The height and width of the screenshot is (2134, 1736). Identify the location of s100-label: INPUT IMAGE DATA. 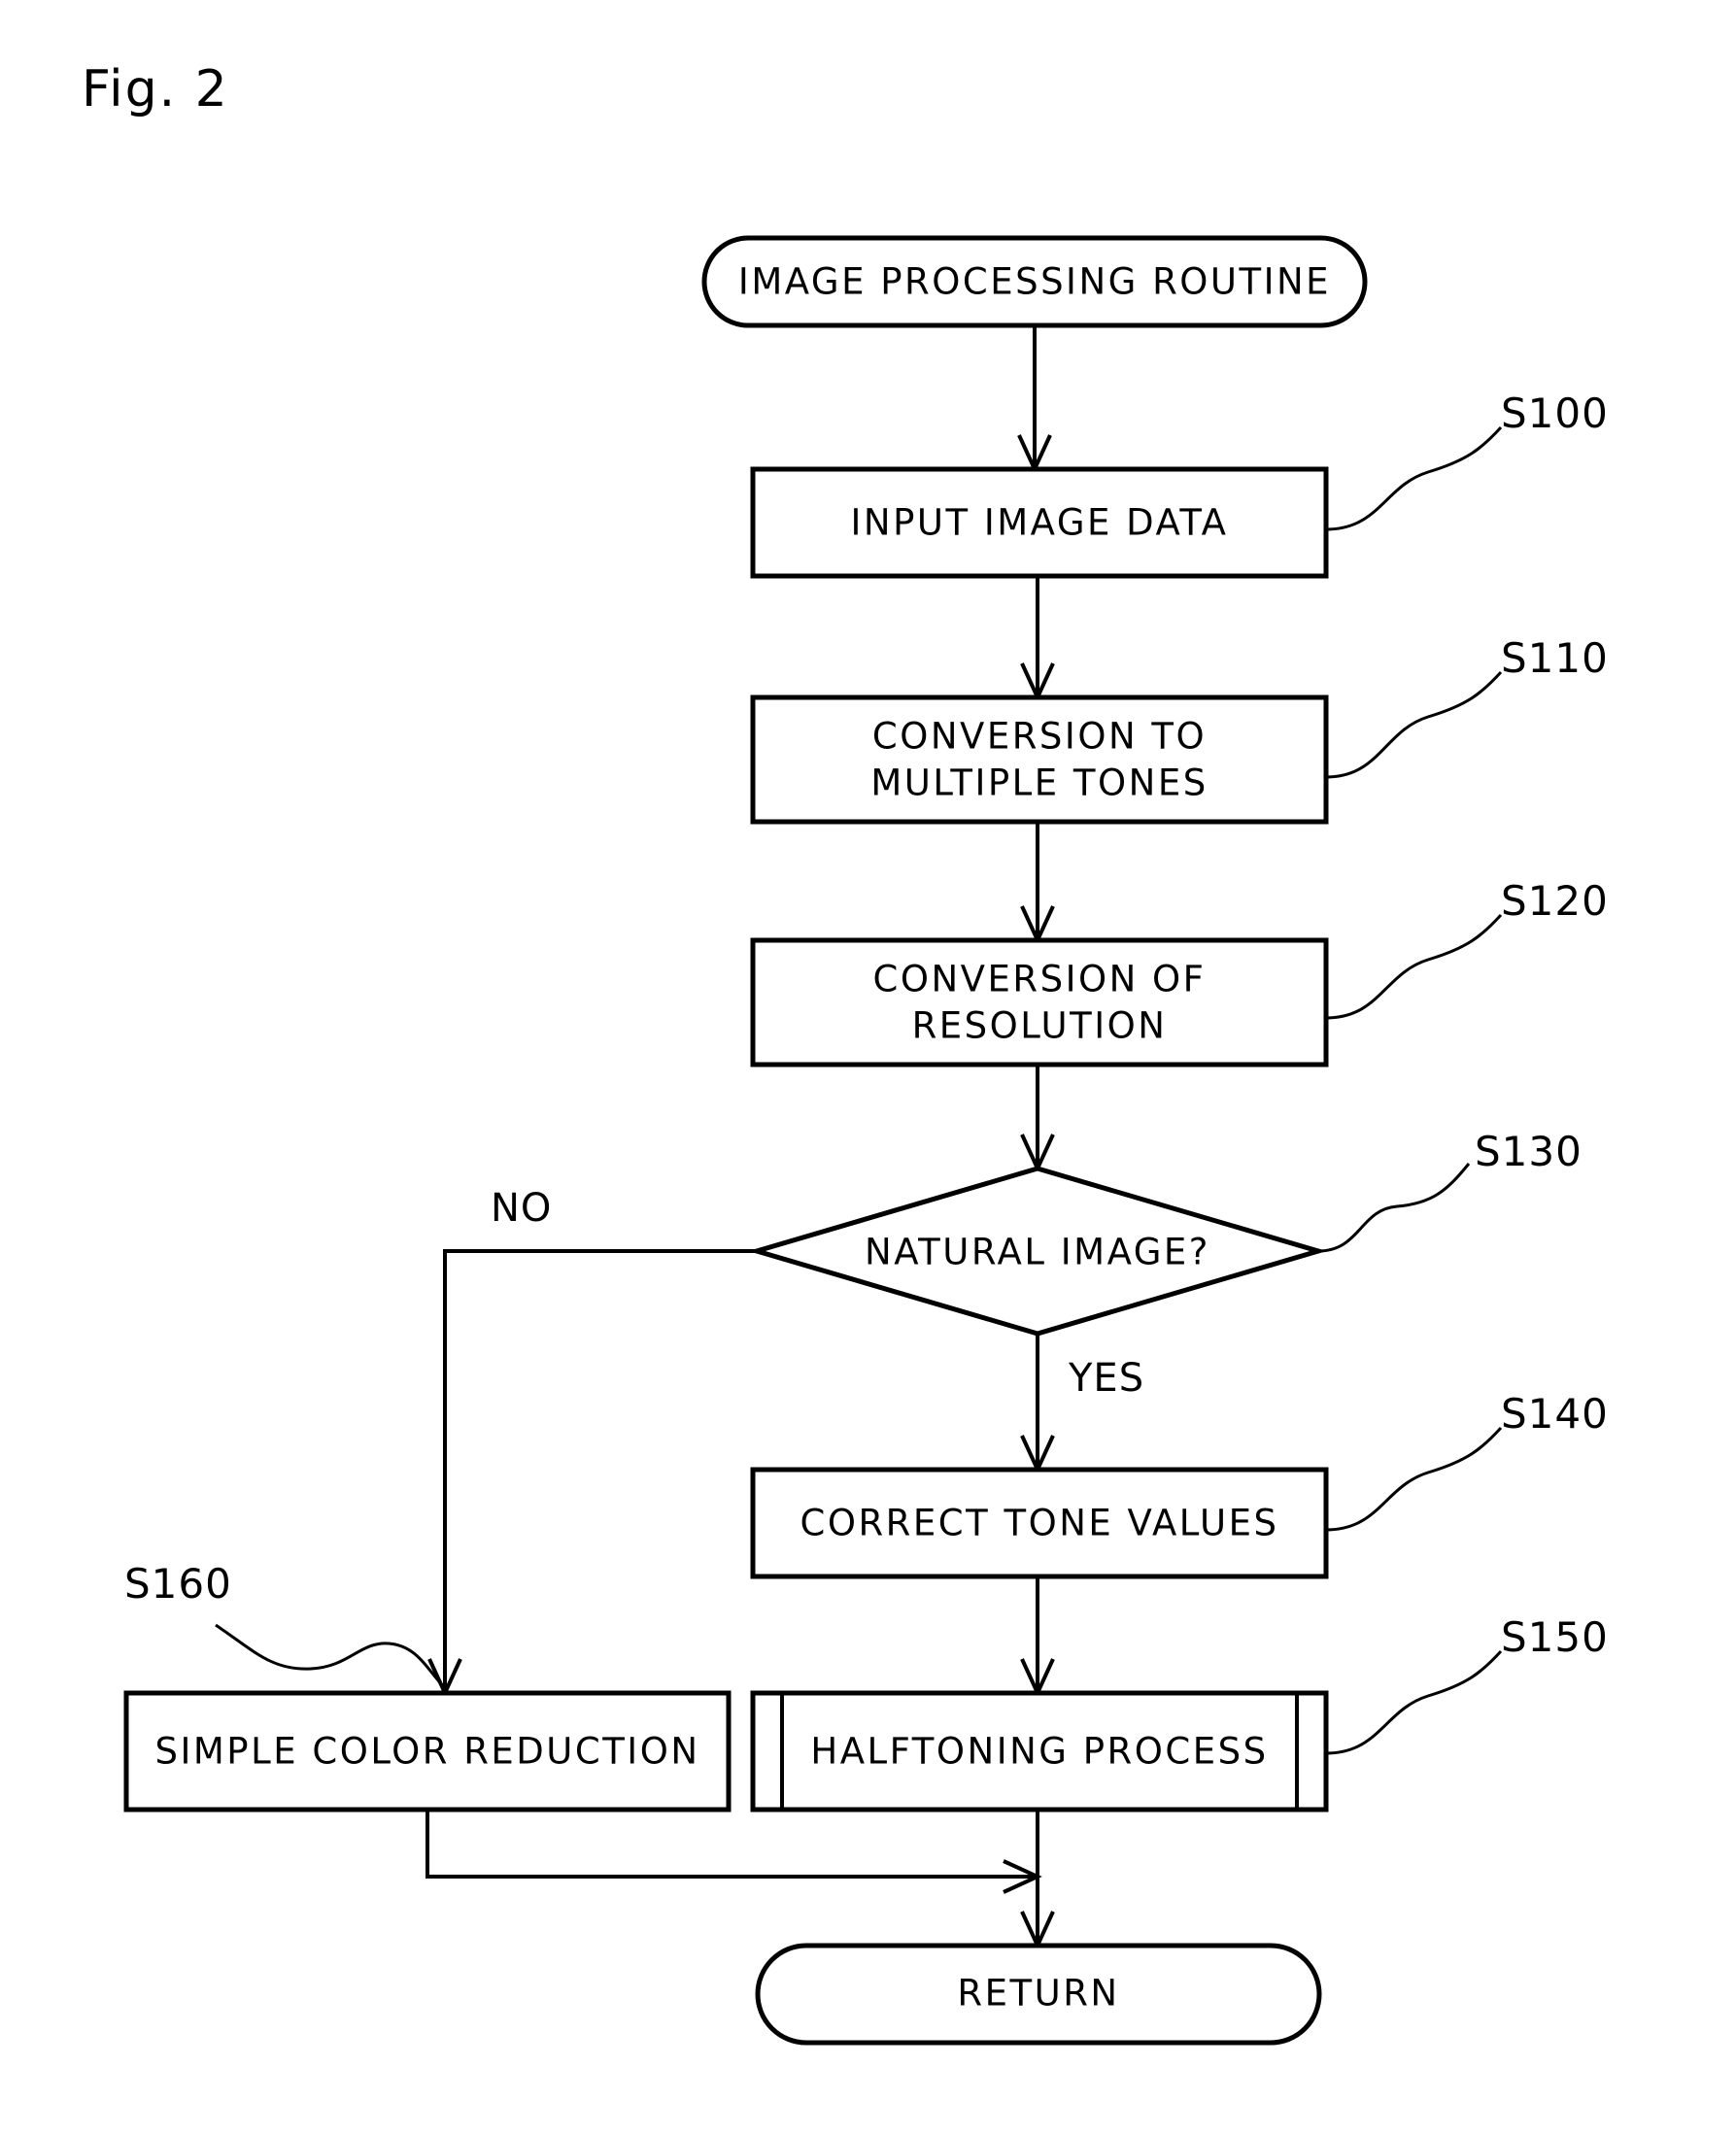
(1040, 523).